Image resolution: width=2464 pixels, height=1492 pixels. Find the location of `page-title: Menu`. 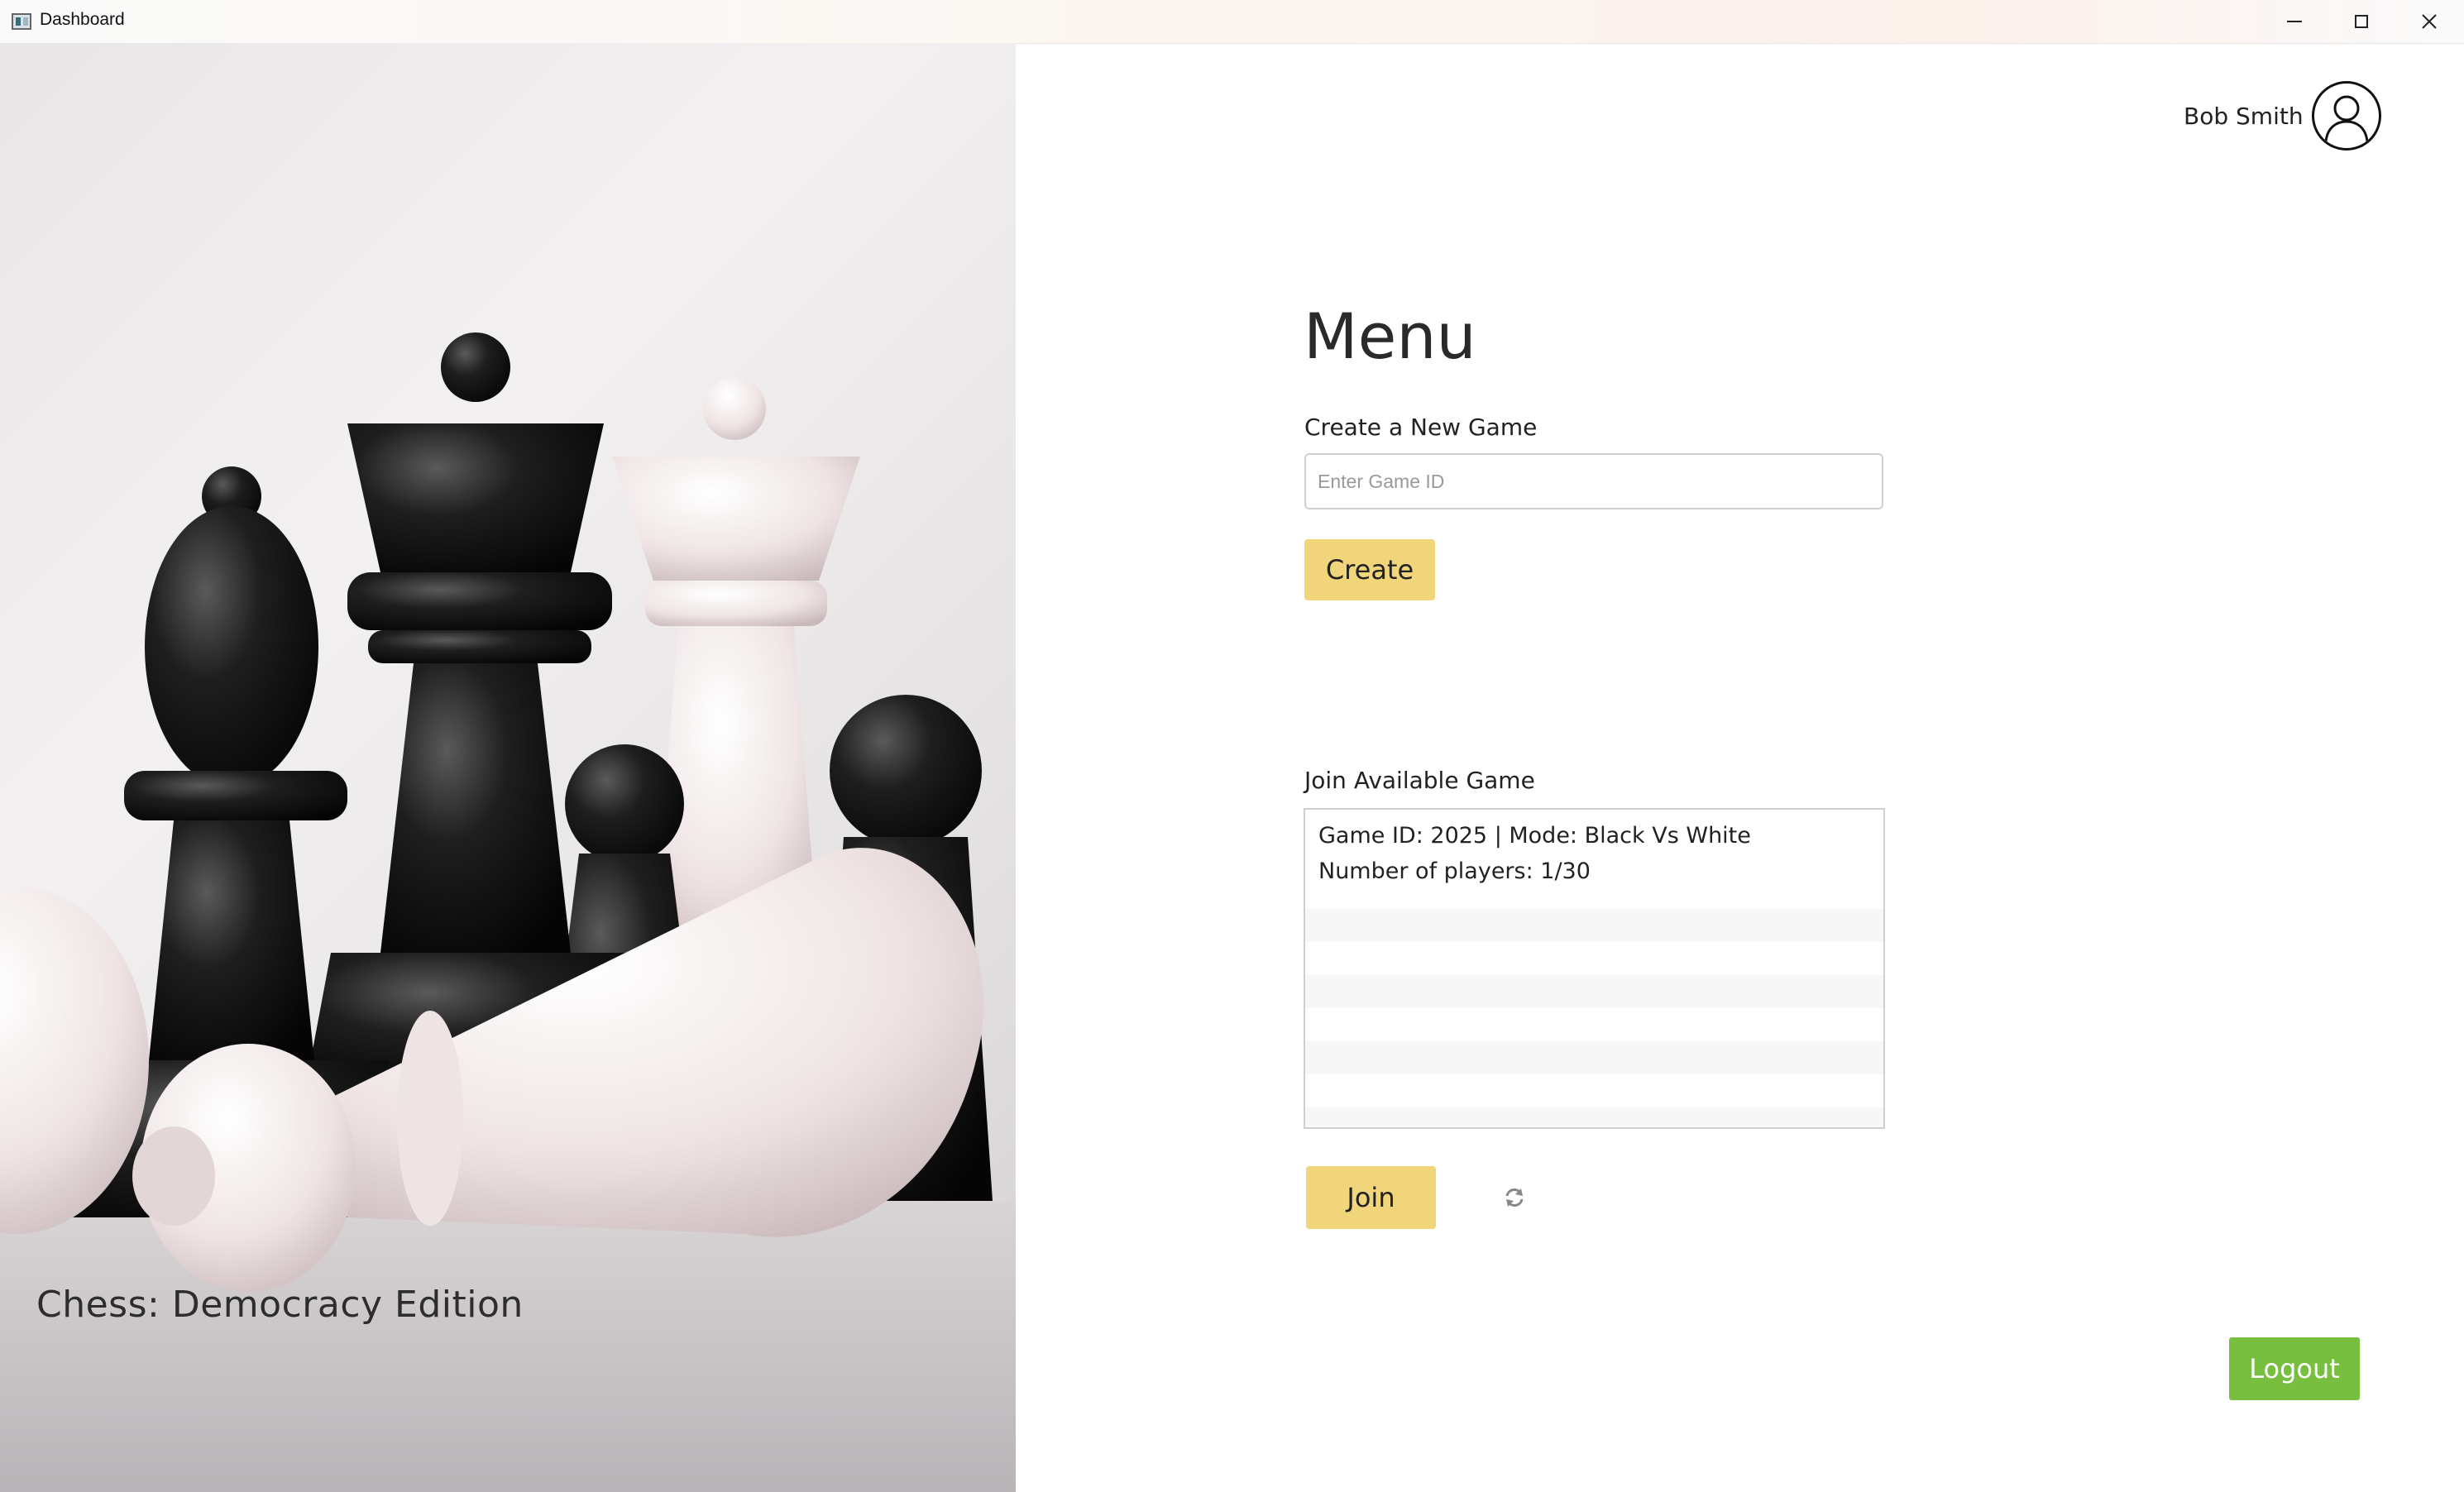

page-title: Menu is located at coordinates (1390, 336).